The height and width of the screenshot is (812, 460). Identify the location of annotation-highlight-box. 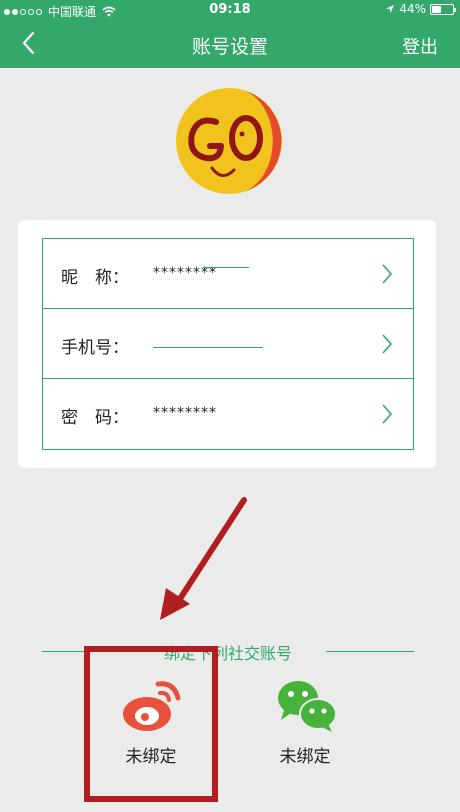
(151, 724).